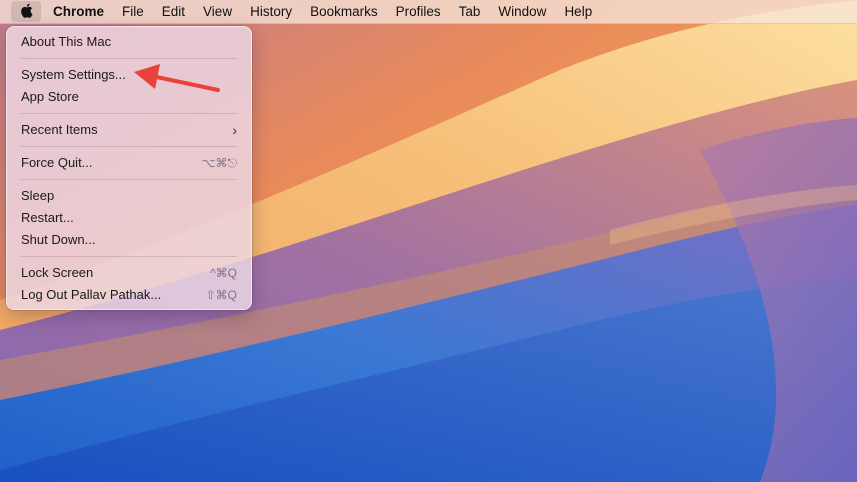  What do you see at coordinates (129, 130) in the screenshot?
I see `menu-item-recent-items: Recent Items ›` at bounding box center [129, 130].